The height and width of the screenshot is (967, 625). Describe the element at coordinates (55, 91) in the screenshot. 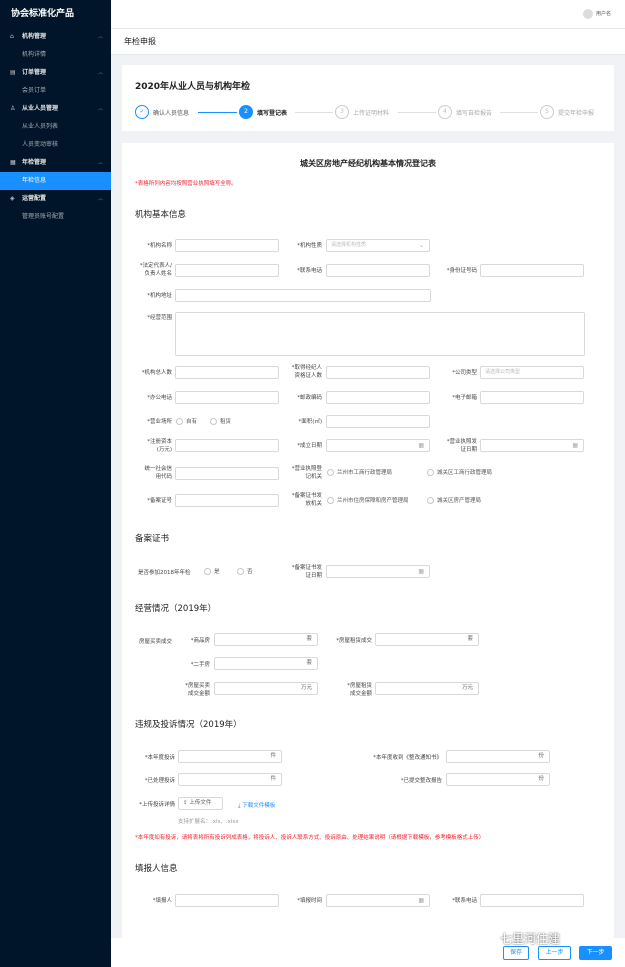

I see `menu-item-member-orders: 会员订单` at that location.